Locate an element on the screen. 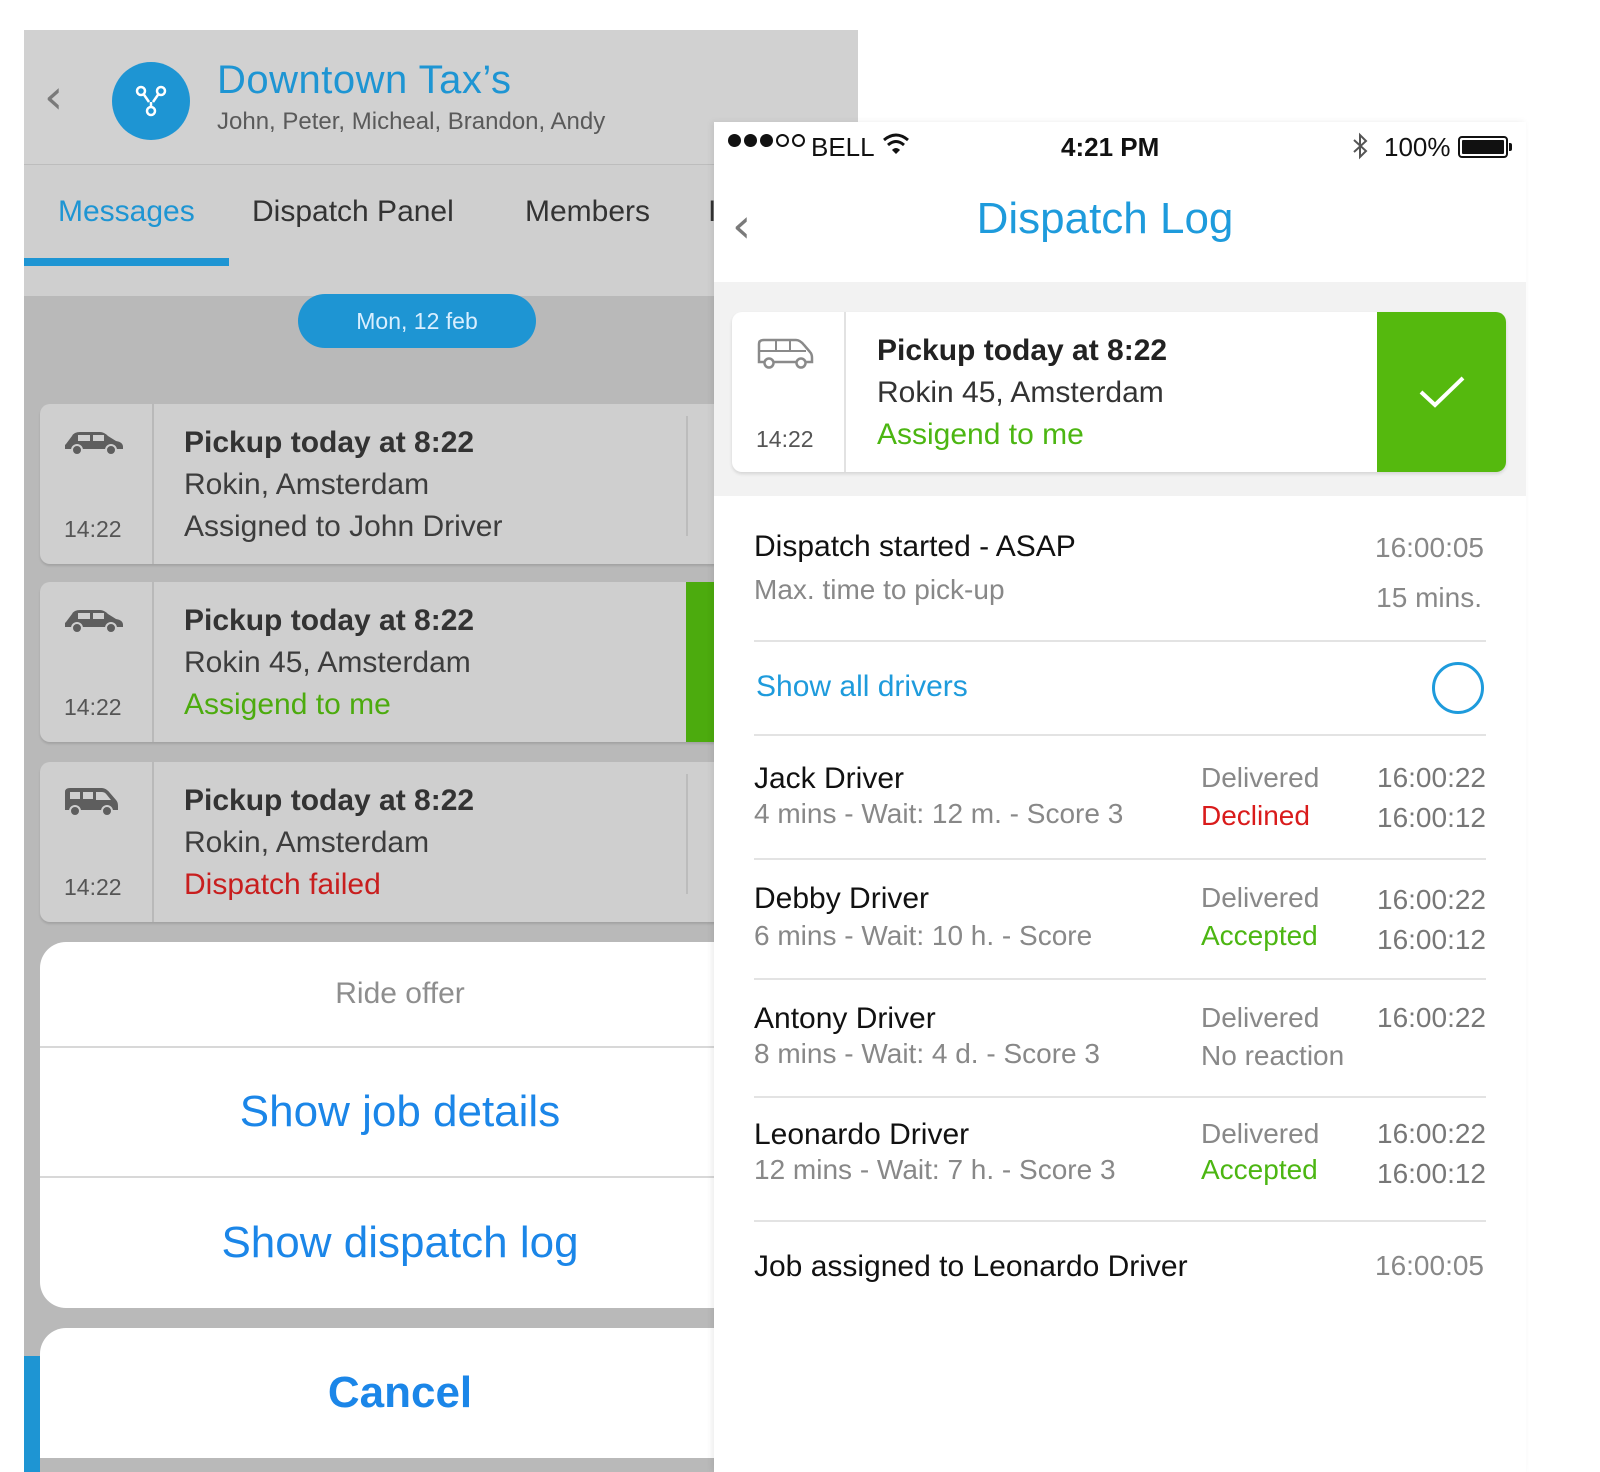 The width and height of the screenshot is (1600, 1472). job-assigned-text: Job assigned to Leonardo Driver is located at coordinates (971, 1266).